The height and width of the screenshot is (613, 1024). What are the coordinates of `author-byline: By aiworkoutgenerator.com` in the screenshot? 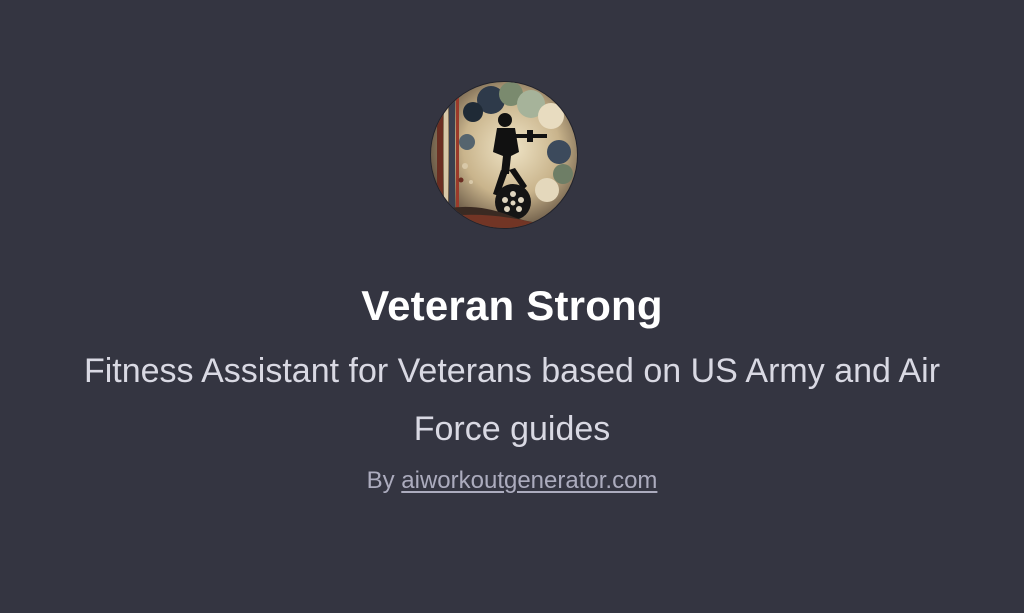 It's located at (512, 481).